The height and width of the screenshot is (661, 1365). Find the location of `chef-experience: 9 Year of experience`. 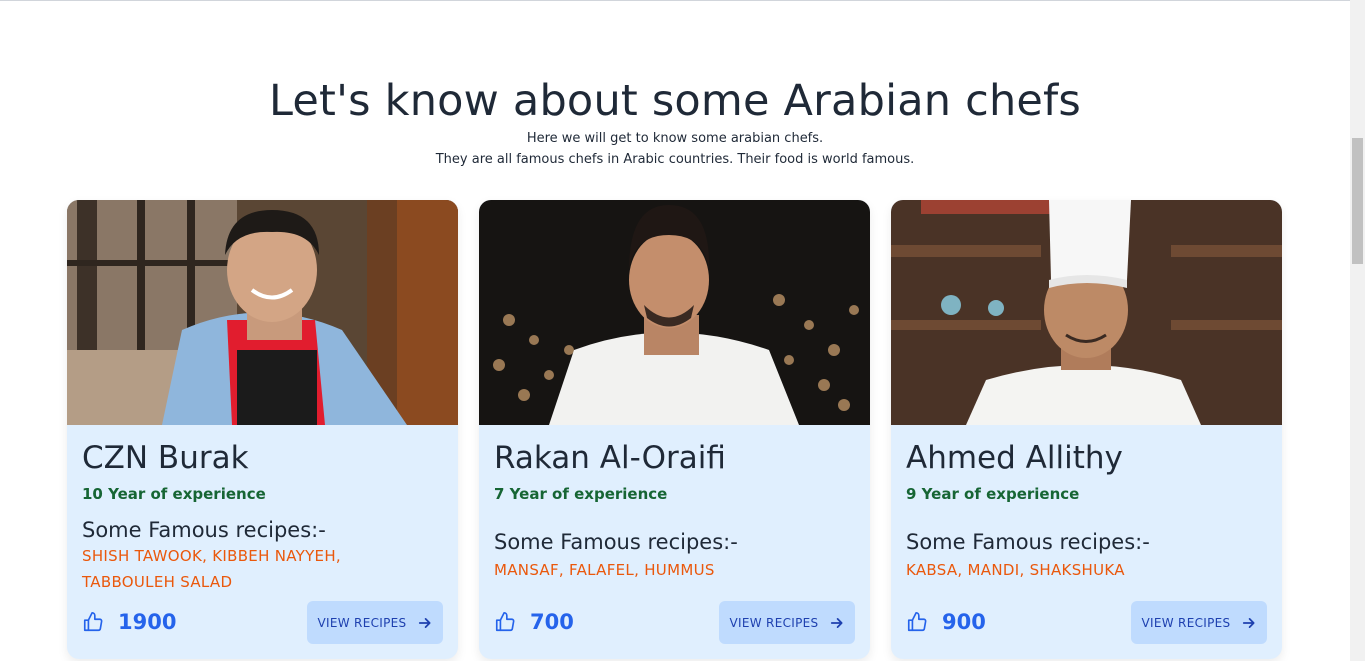

chef-experience: 9 Year of experience is located at coordinates (993, 494).